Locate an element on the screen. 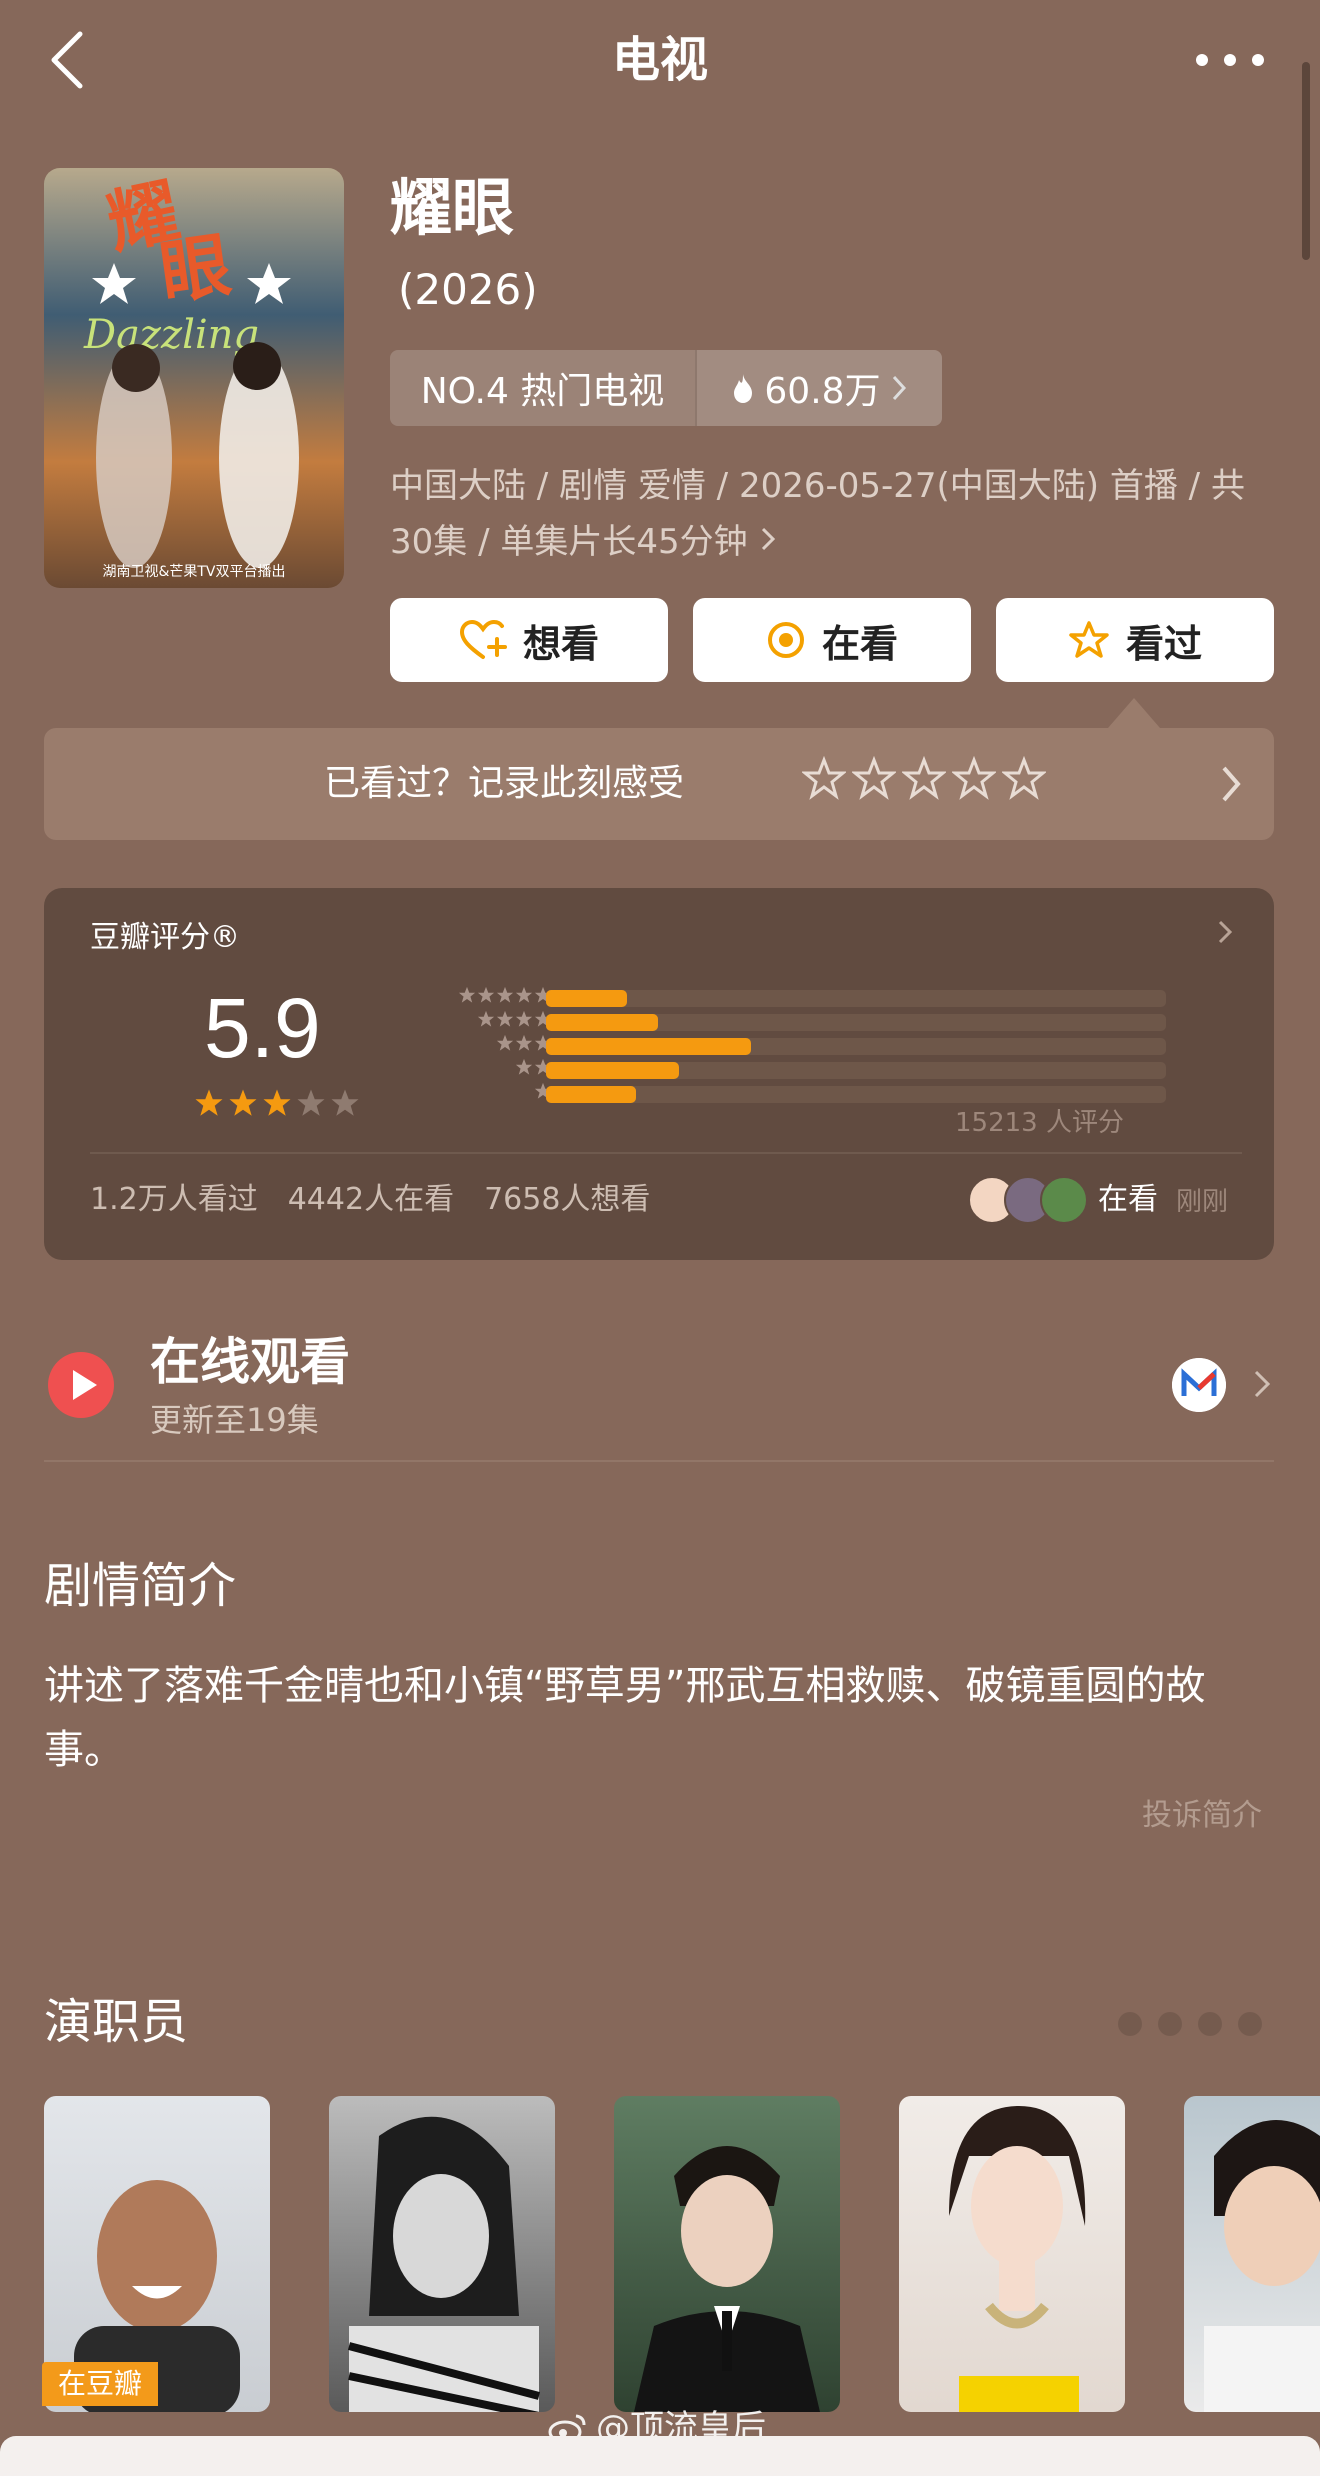  rank-label: NO.4 热门电视 is located at coordinates (543, 388).